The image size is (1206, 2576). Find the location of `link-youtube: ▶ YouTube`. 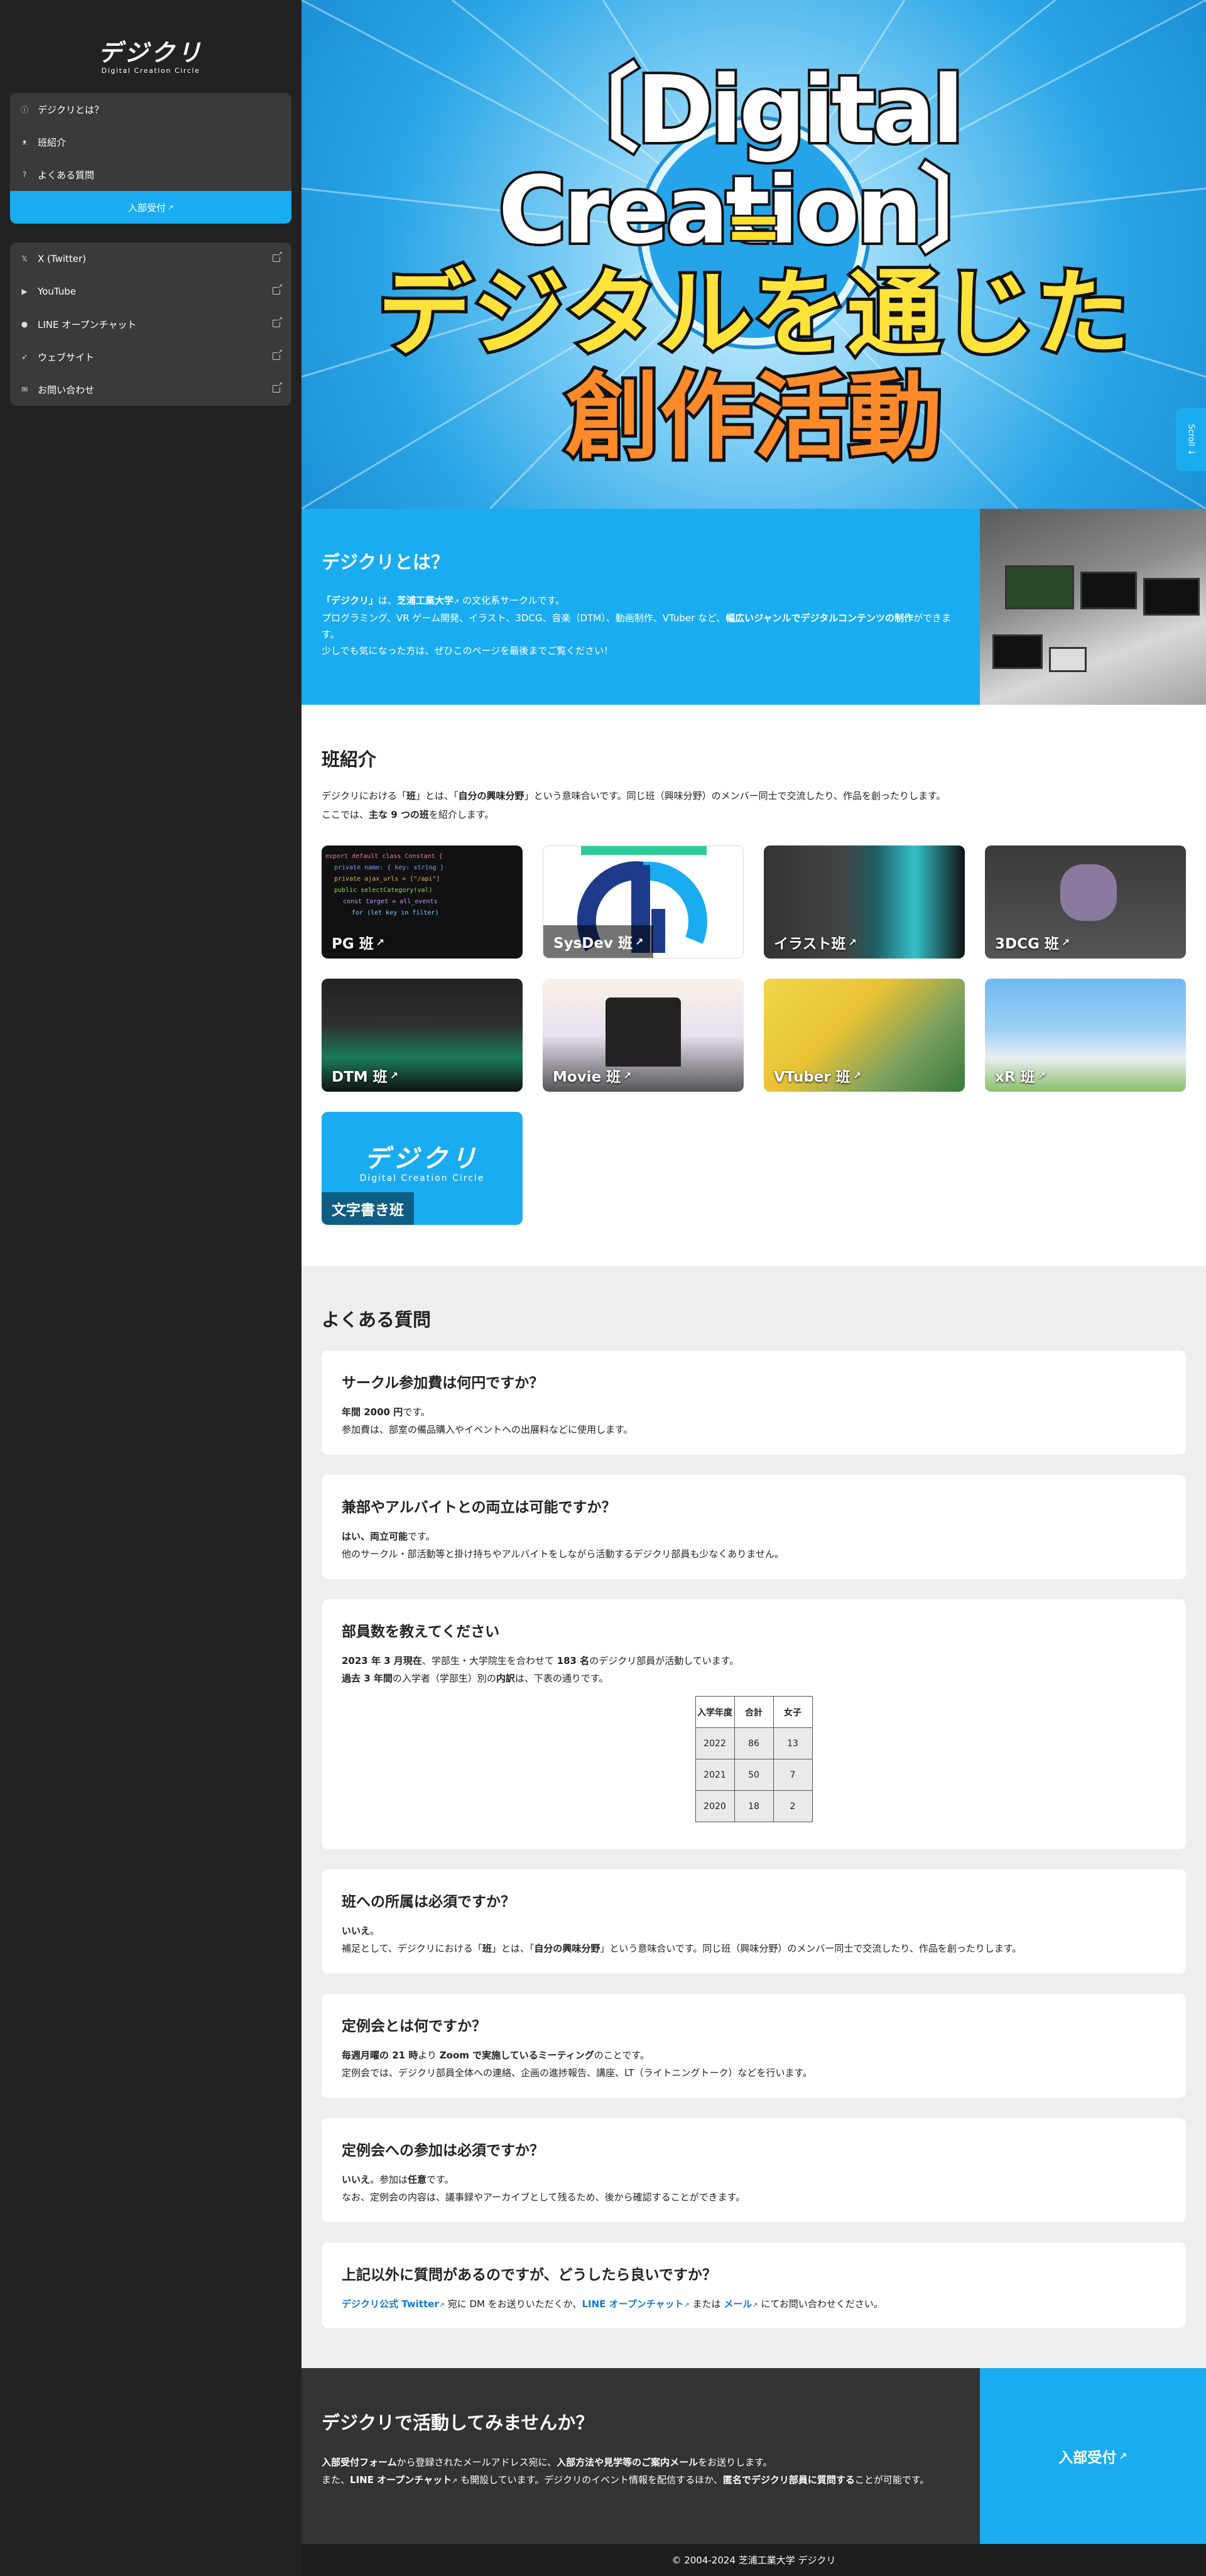

link-youtube: ▶ YouTube is located at coordinates (151, 291).